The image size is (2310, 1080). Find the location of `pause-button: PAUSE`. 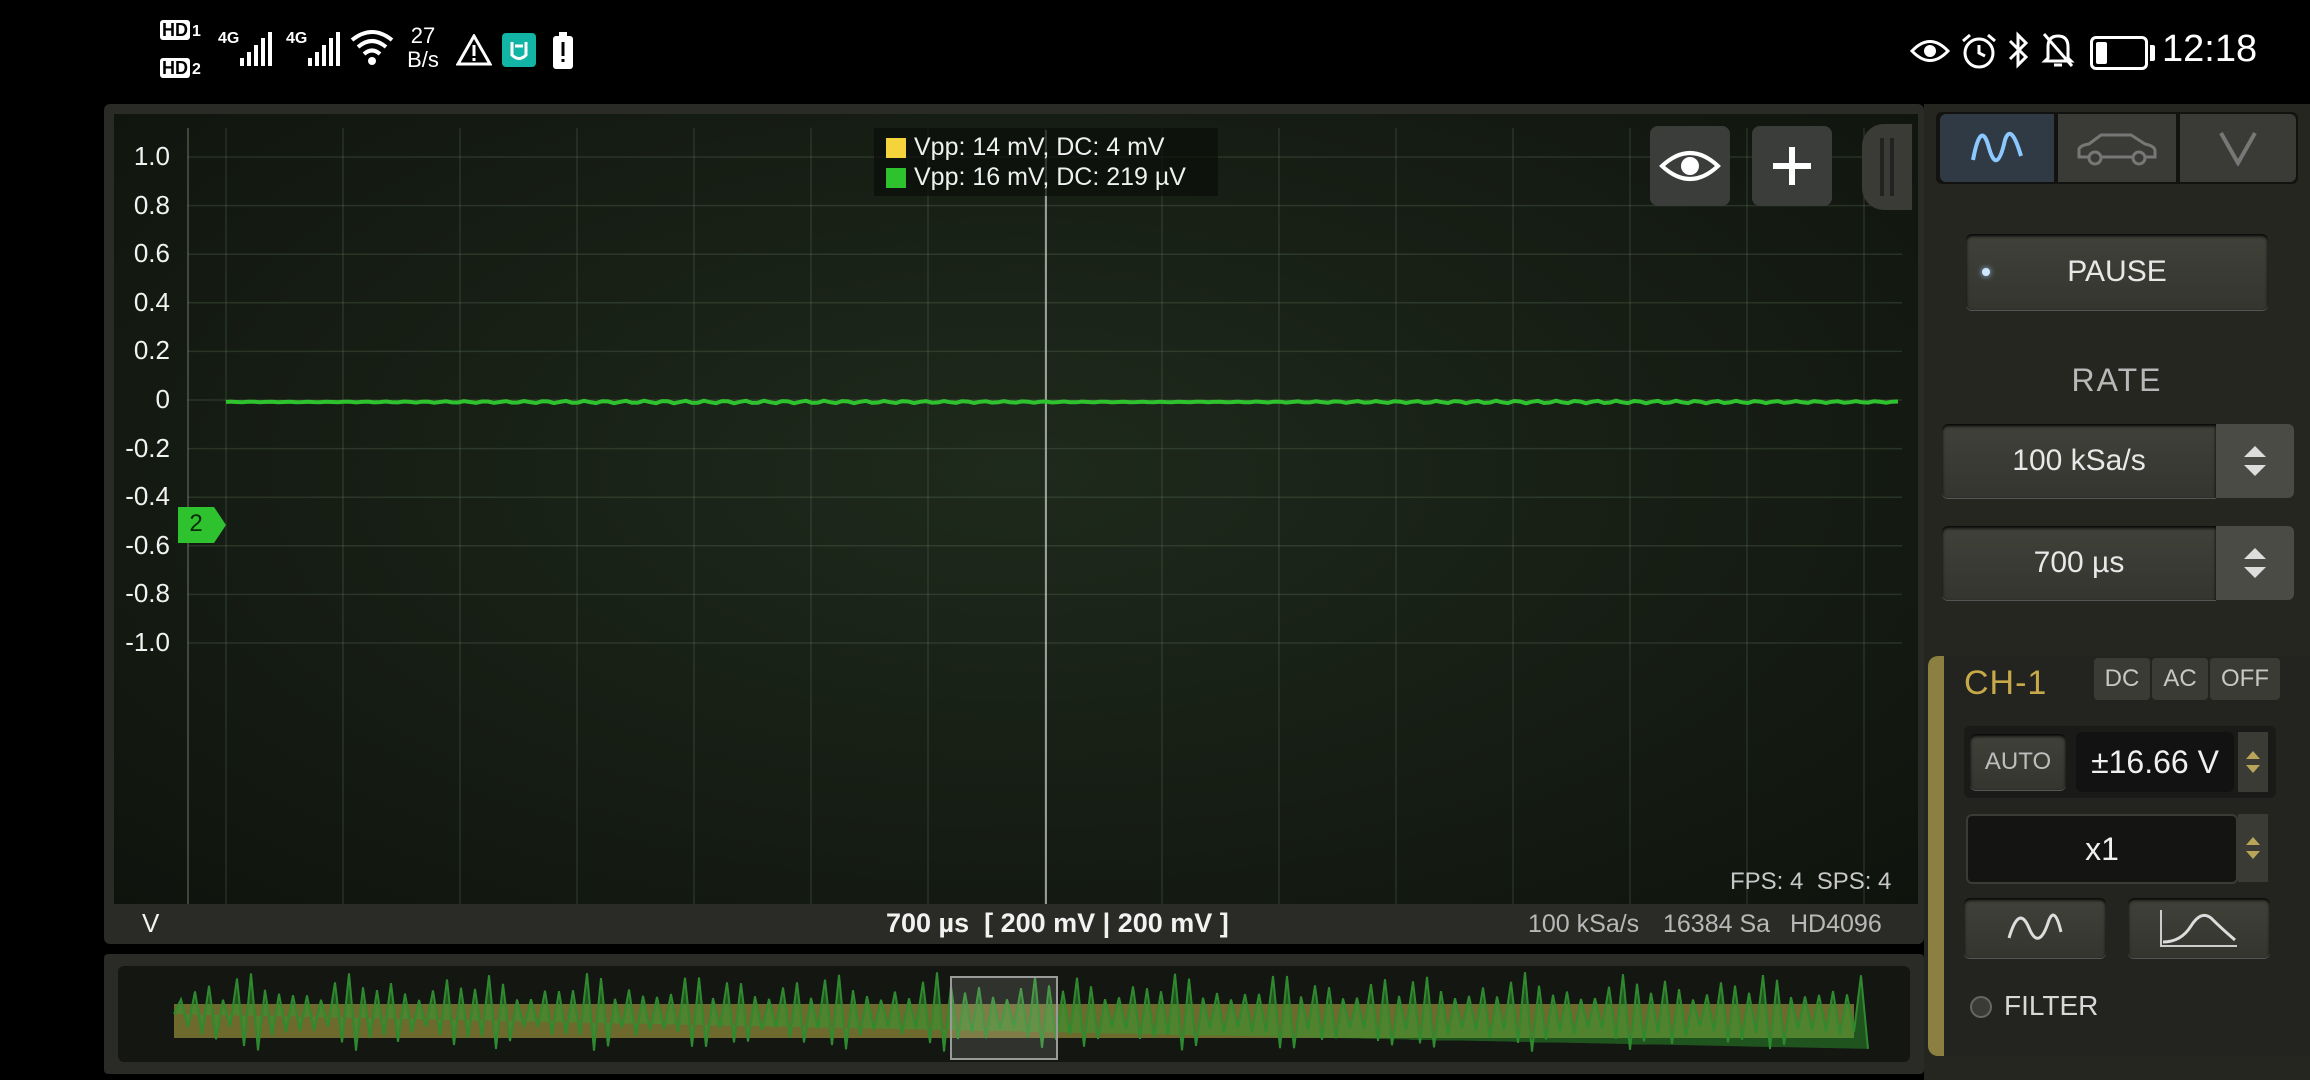

pause-button: PAUSE is located at coordinates (2117, 272).